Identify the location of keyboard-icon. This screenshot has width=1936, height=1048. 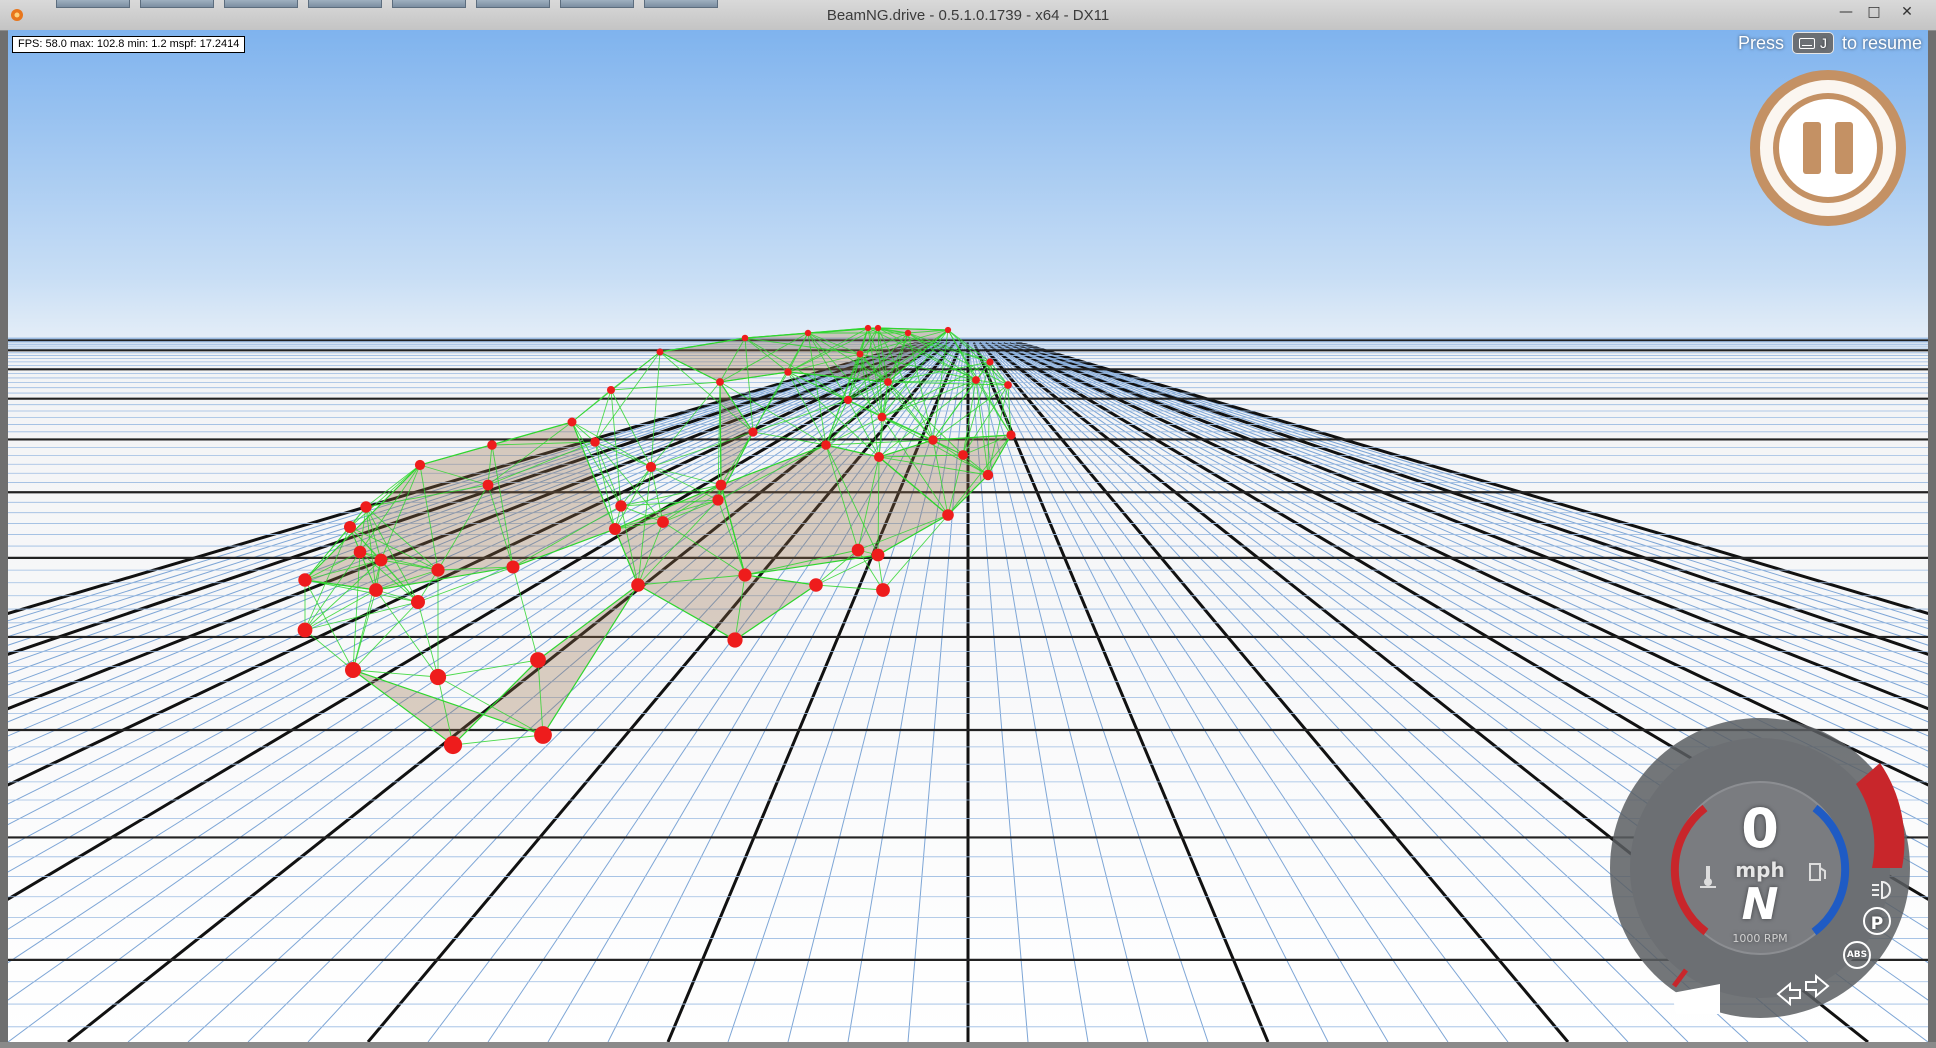
(1807, 43).